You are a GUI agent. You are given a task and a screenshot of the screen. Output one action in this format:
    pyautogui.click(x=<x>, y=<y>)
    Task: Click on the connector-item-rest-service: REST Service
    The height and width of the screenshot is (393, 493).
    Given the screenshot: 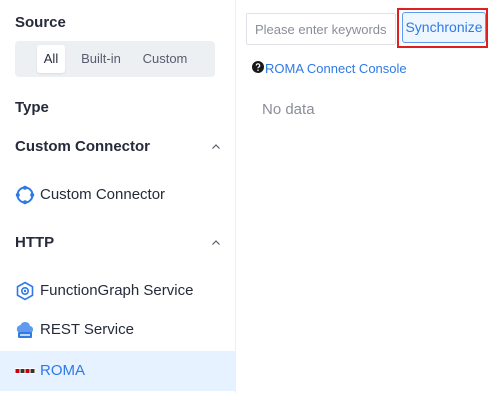 What is the action you would take?
    pyautogui.click(x=117, y=330)
    